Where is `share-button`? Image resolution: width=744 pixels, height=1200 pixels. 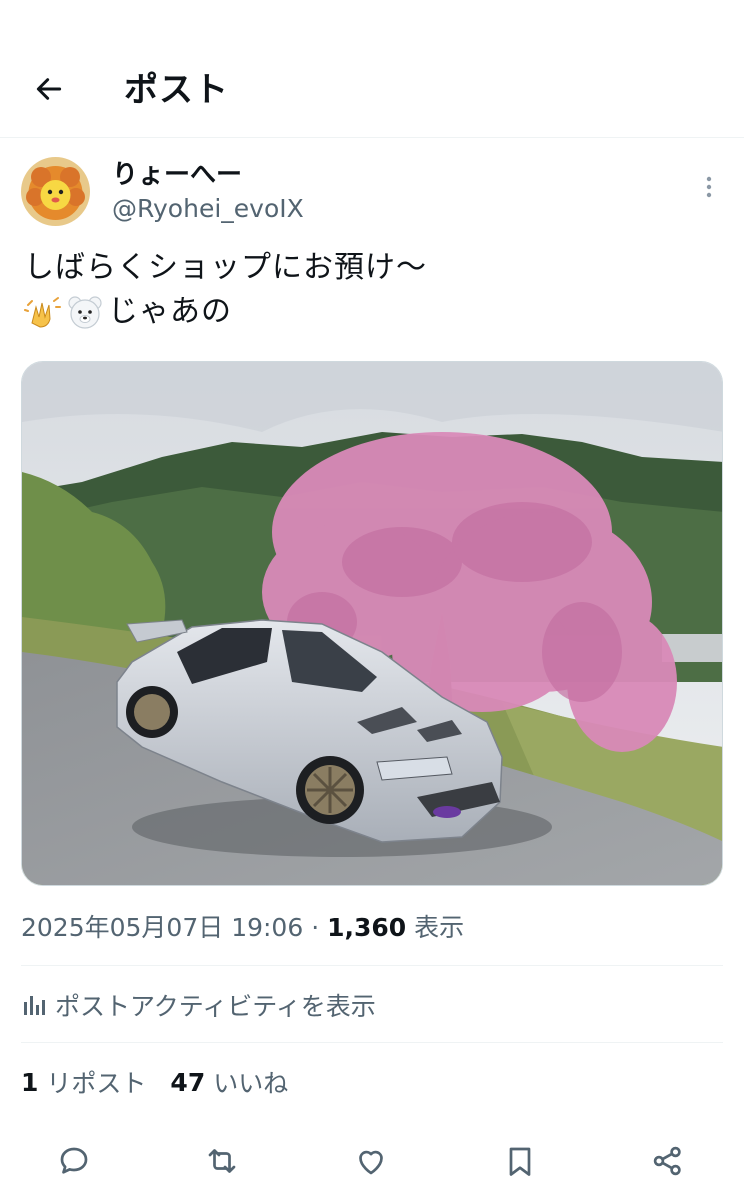
share-button is located at coordinates (668, 1161).